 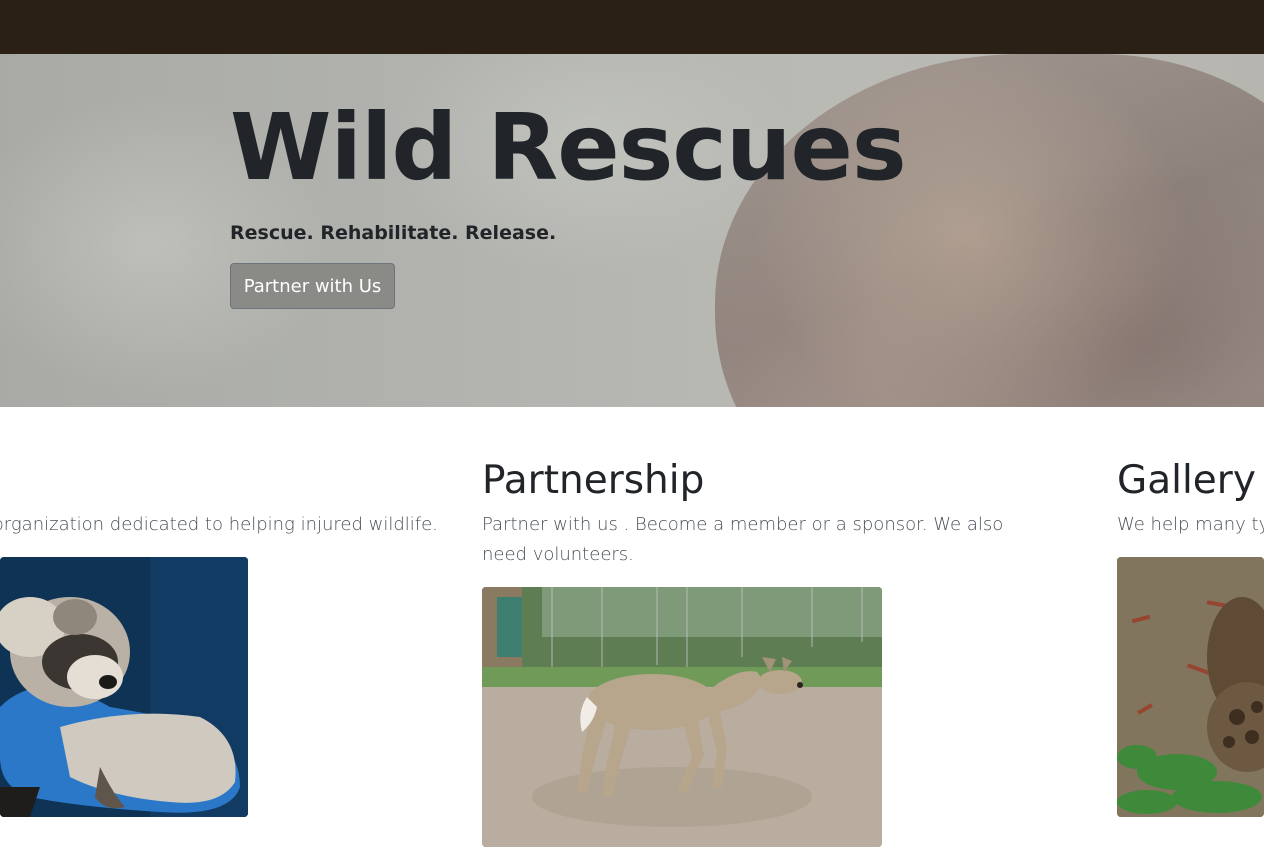 I want to click on deer-illustration, so click(x=682, y=717).